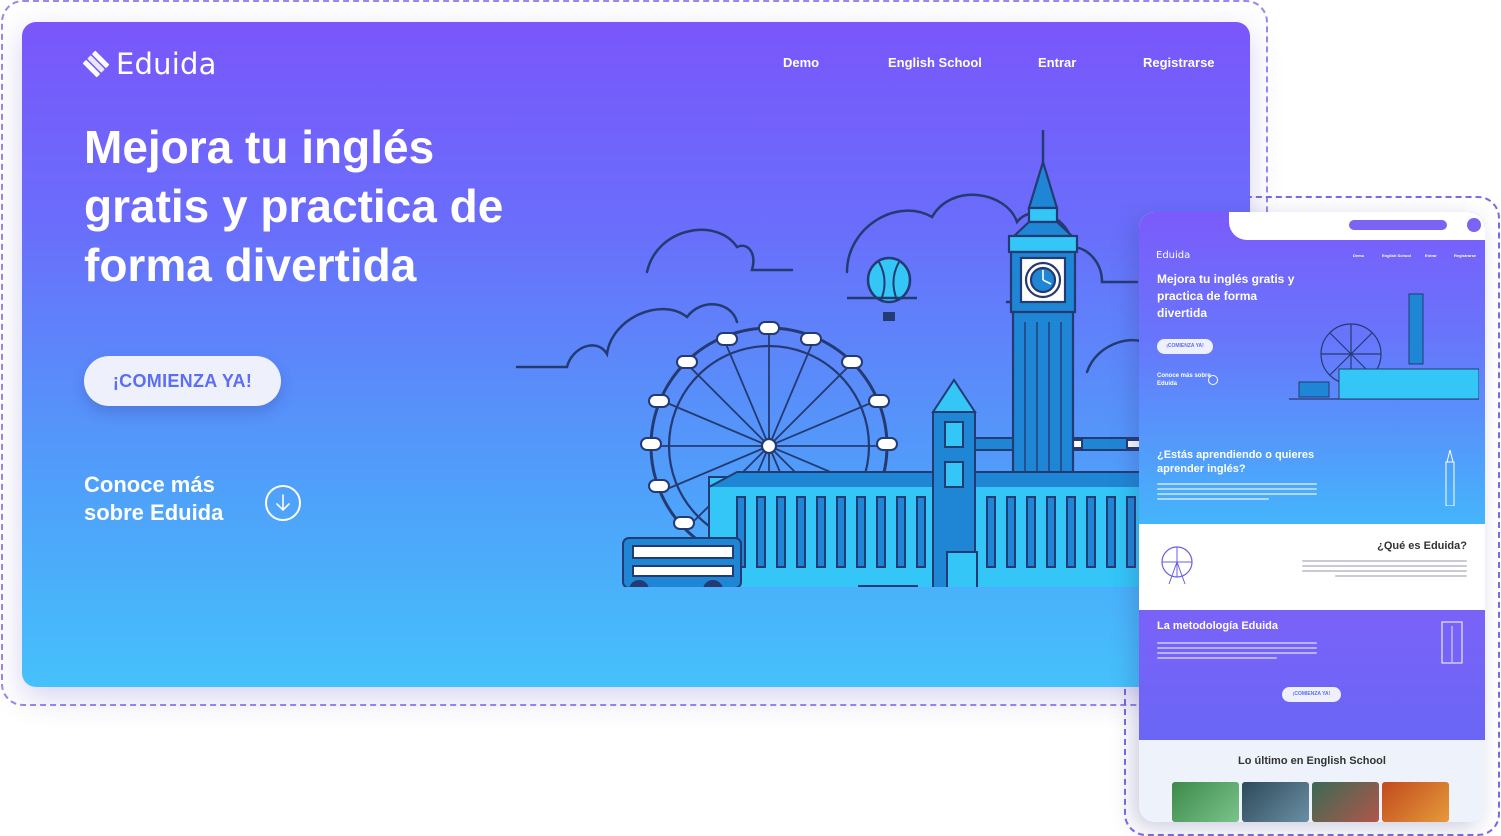 Image resolution: width=1501 pixels, height=836 pixels. What do you see at coordinates (166, 64) in the screenshot?
I see `logo-text: Eduida` at bounding box center [166, 64].